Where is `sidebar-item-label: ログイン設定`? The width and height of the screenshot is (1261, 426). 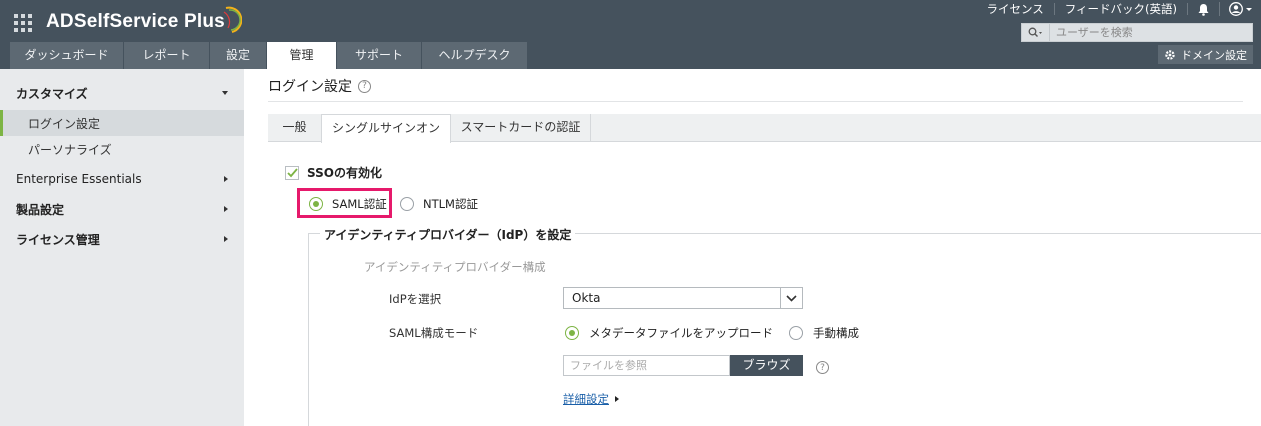 sidebar-item-label: ログイン設定 is located at coordinates (64, 123).